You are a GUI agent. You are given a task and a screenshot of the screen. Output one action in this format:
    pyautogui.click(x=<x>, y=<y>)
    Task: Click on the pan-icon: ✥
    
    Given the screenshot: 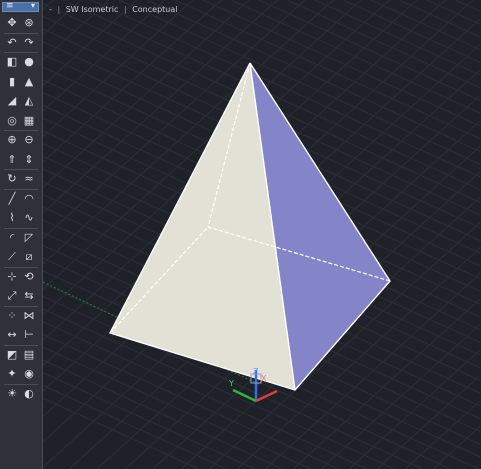 What is the action you would take?
    pyautogui.click(x=12, y=23)
    